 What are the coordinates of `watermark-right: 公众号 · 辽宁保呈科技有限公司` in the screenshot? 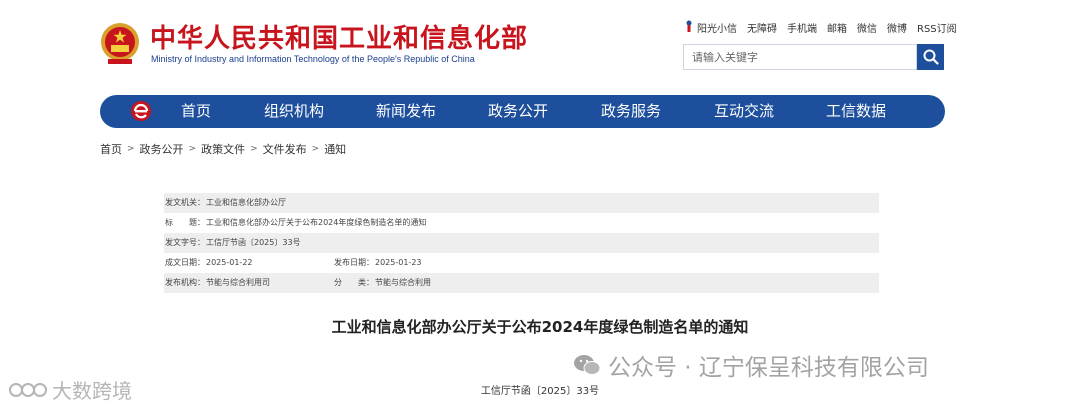 It's located at (750, 365).